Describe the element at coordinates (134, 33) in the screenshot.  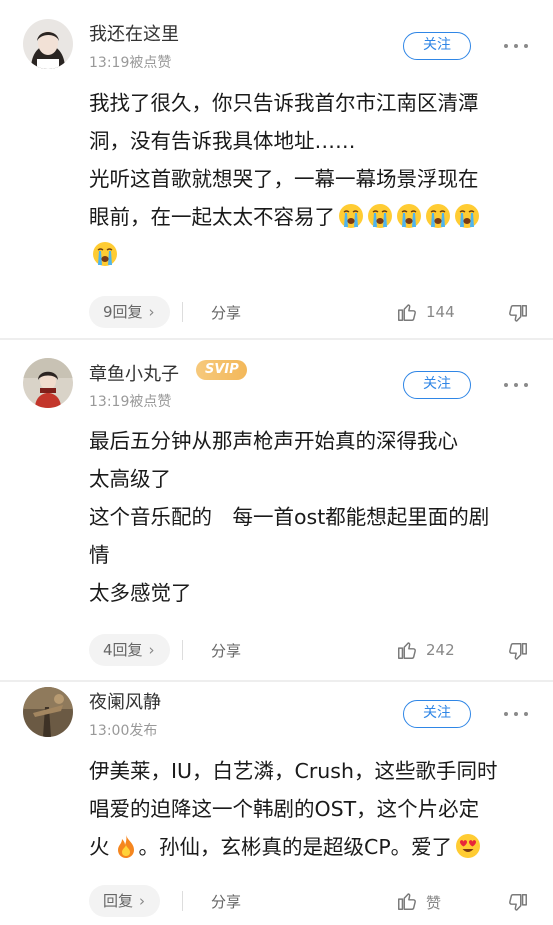
I see `username: 我还在这里` at that location.